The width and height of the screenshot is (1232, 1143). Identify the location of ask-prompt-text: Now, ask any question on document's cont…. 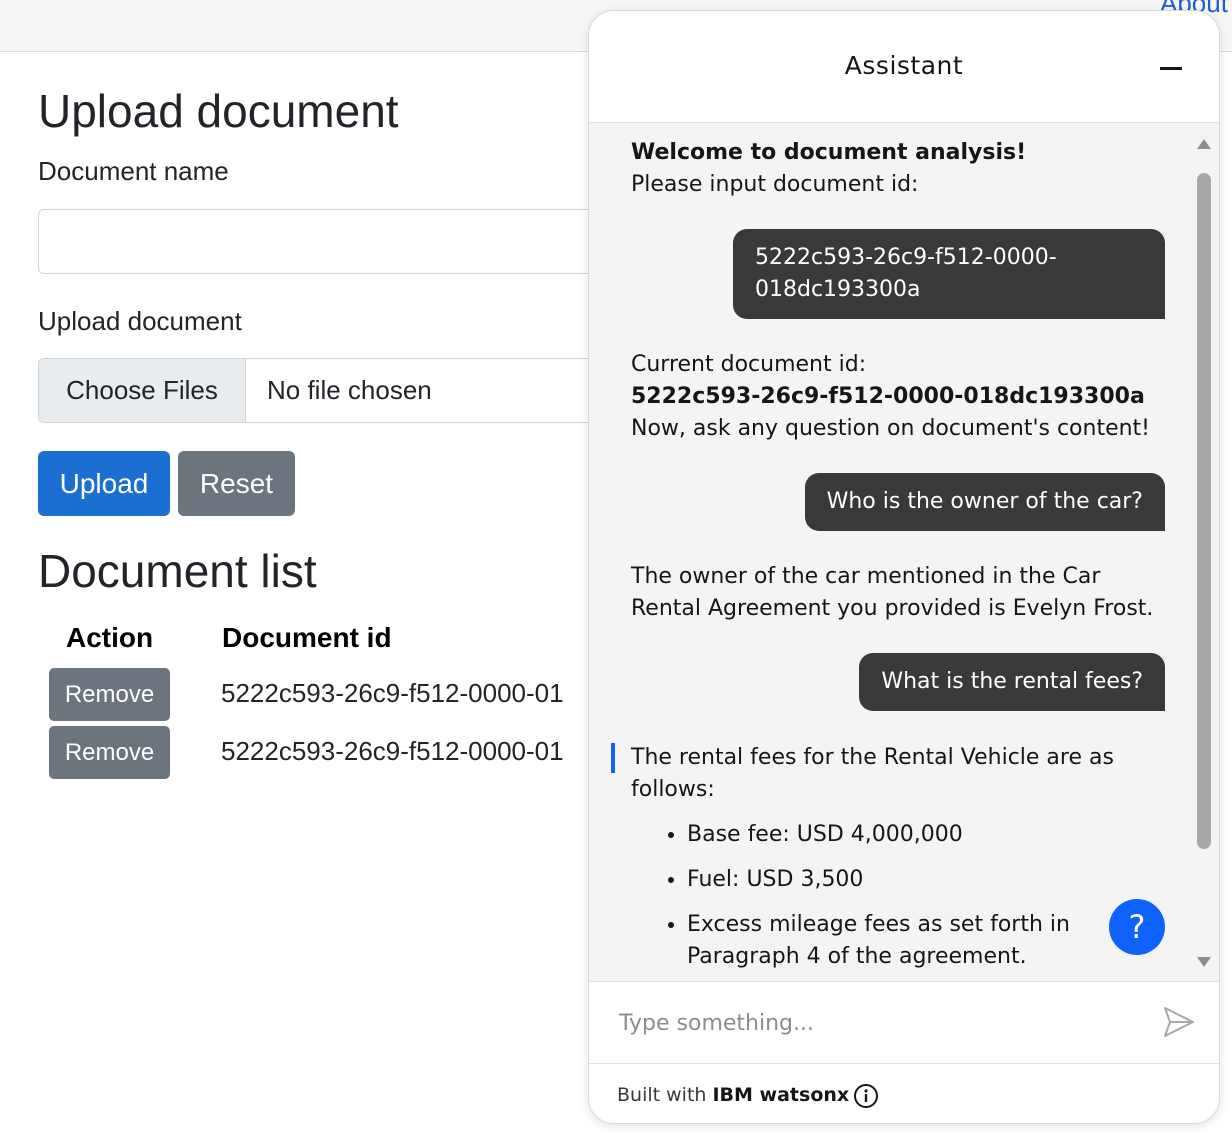
(890, 428).